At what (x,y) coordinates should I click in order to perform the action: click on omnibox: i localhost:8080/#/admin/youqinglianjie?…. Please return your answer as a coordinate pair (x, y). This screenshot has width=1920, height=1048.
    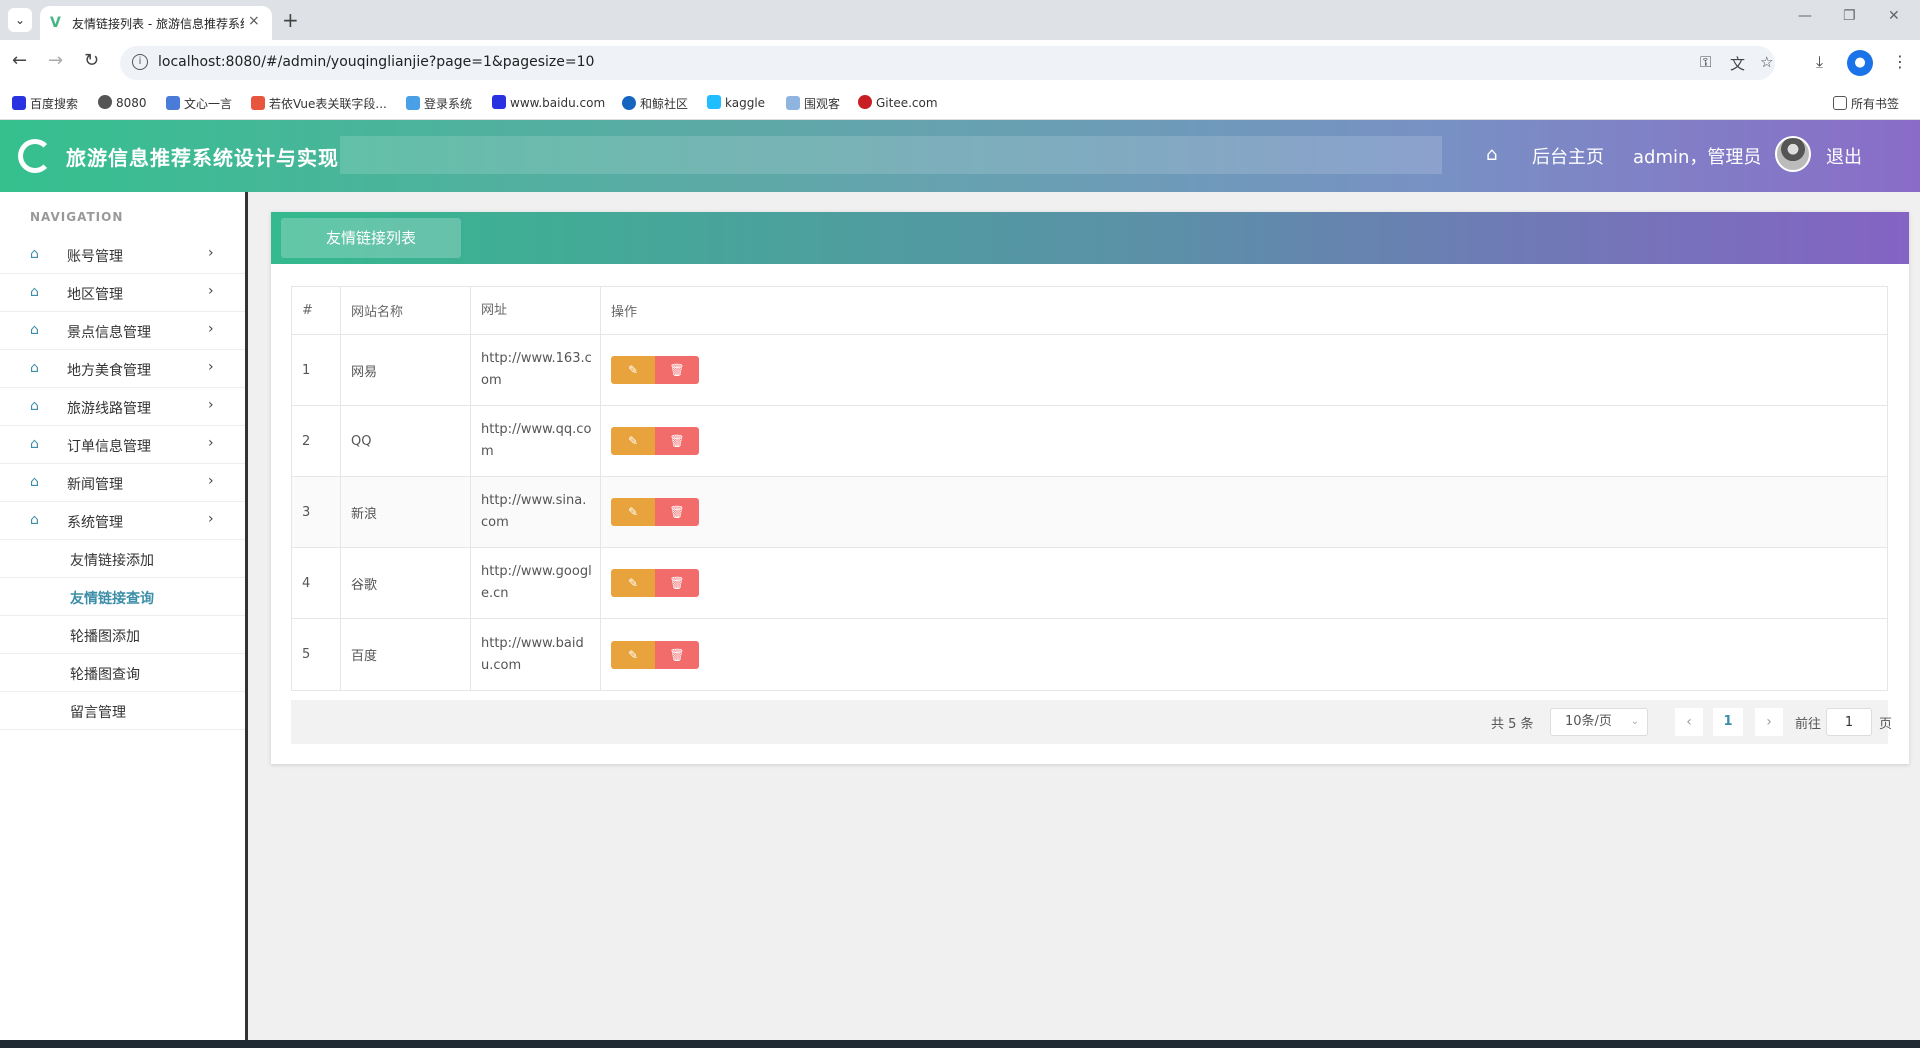
    Looking at the image, I should click on (947, 63).